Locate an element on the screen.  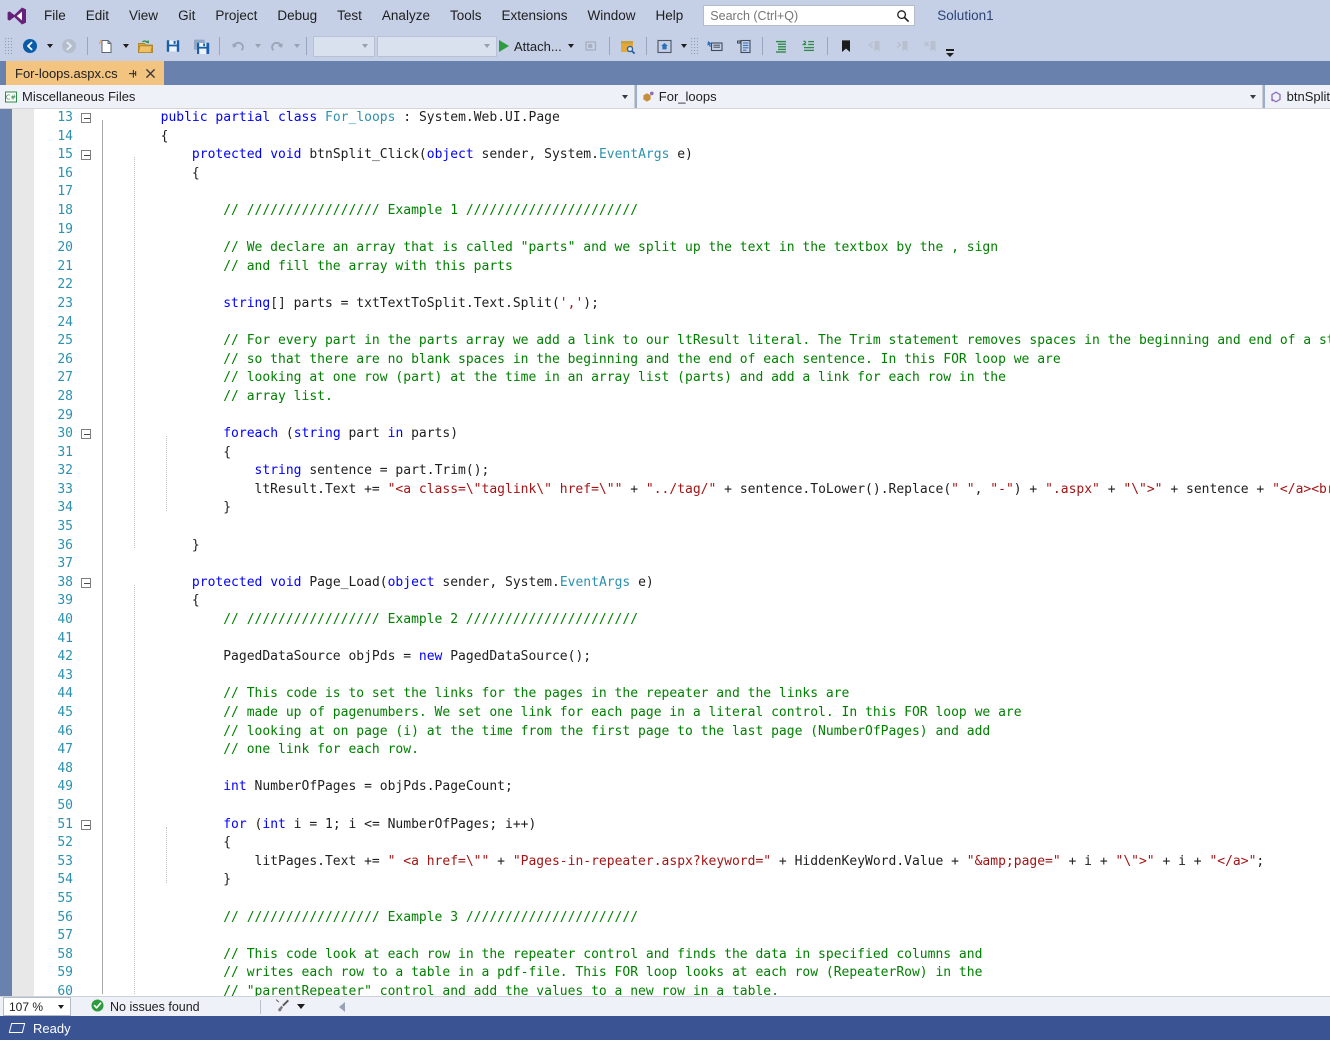
step-icon is located at coordinates (591, 46).